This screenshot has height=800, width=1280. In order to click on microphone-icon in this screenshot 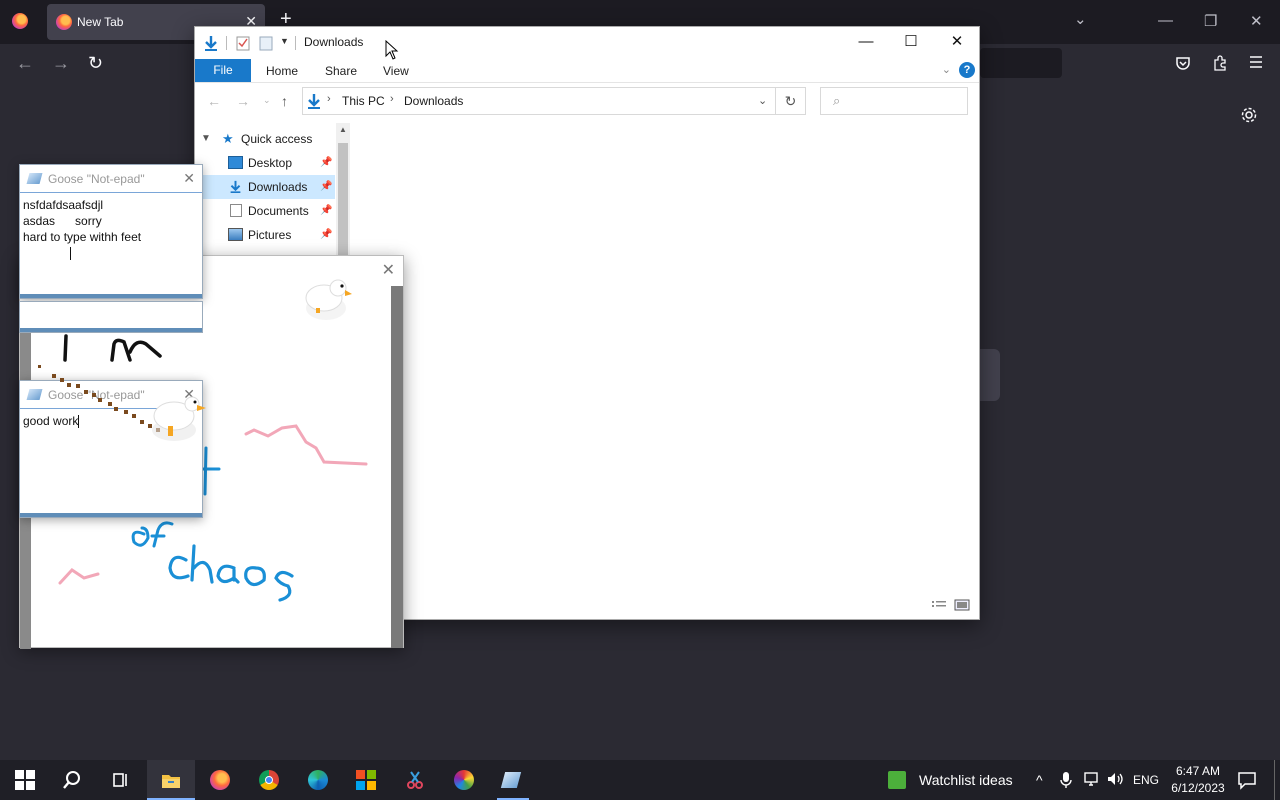, I will do `click(1066, 780)`.